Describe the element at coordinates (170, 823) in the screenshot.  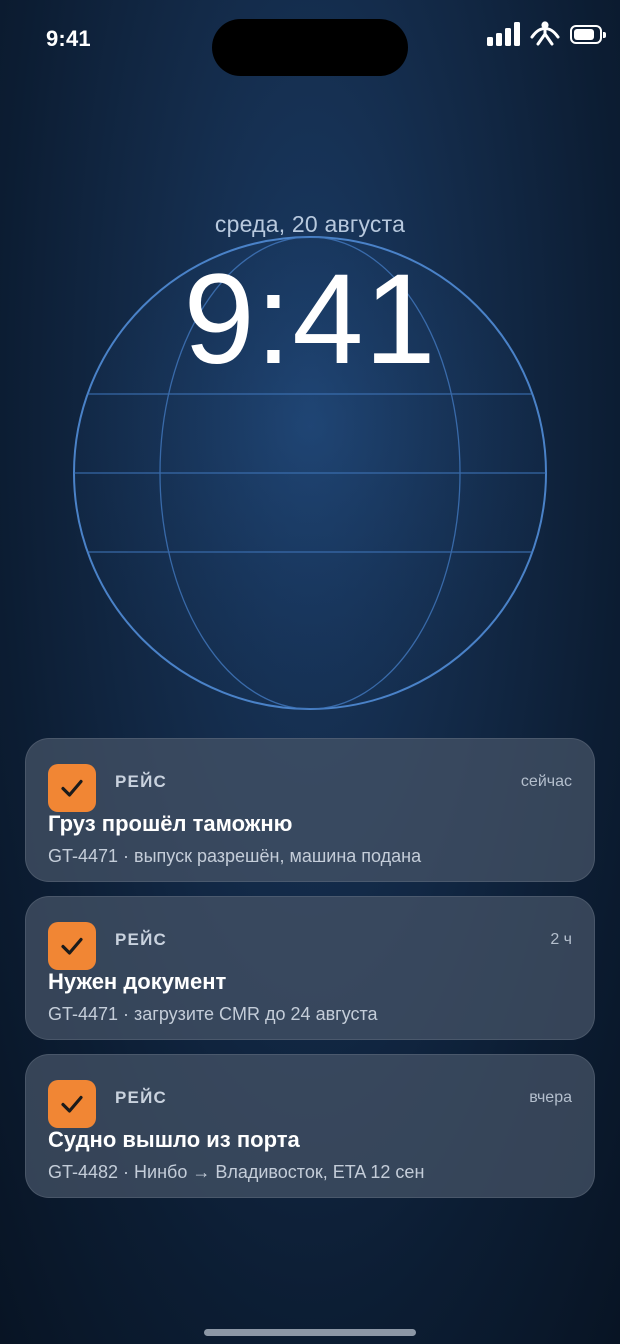
I see `notification-title: Груз прошёл таможню` at that location.